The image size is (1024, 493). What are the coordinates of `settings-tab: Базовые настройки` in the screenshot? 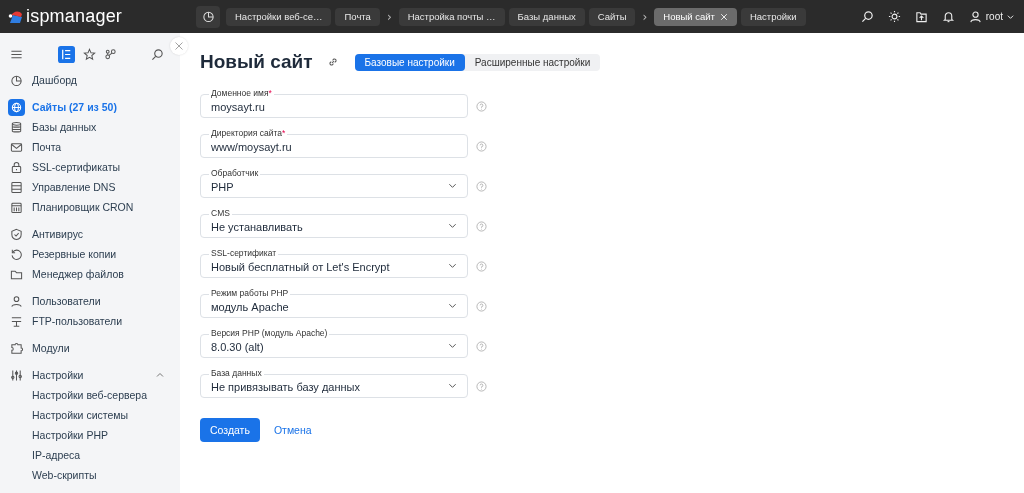 It's located at (409, 62).